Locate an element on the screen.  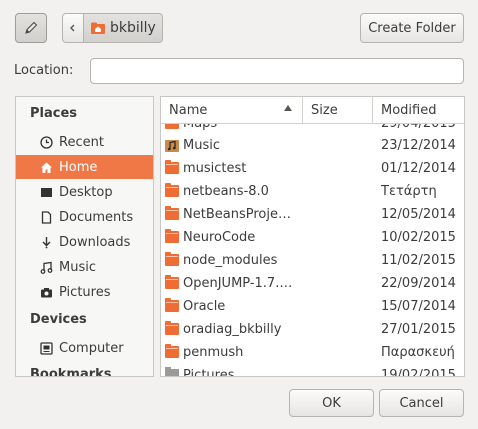
column-header-modified: Modified is located at coordinates (418, 110).